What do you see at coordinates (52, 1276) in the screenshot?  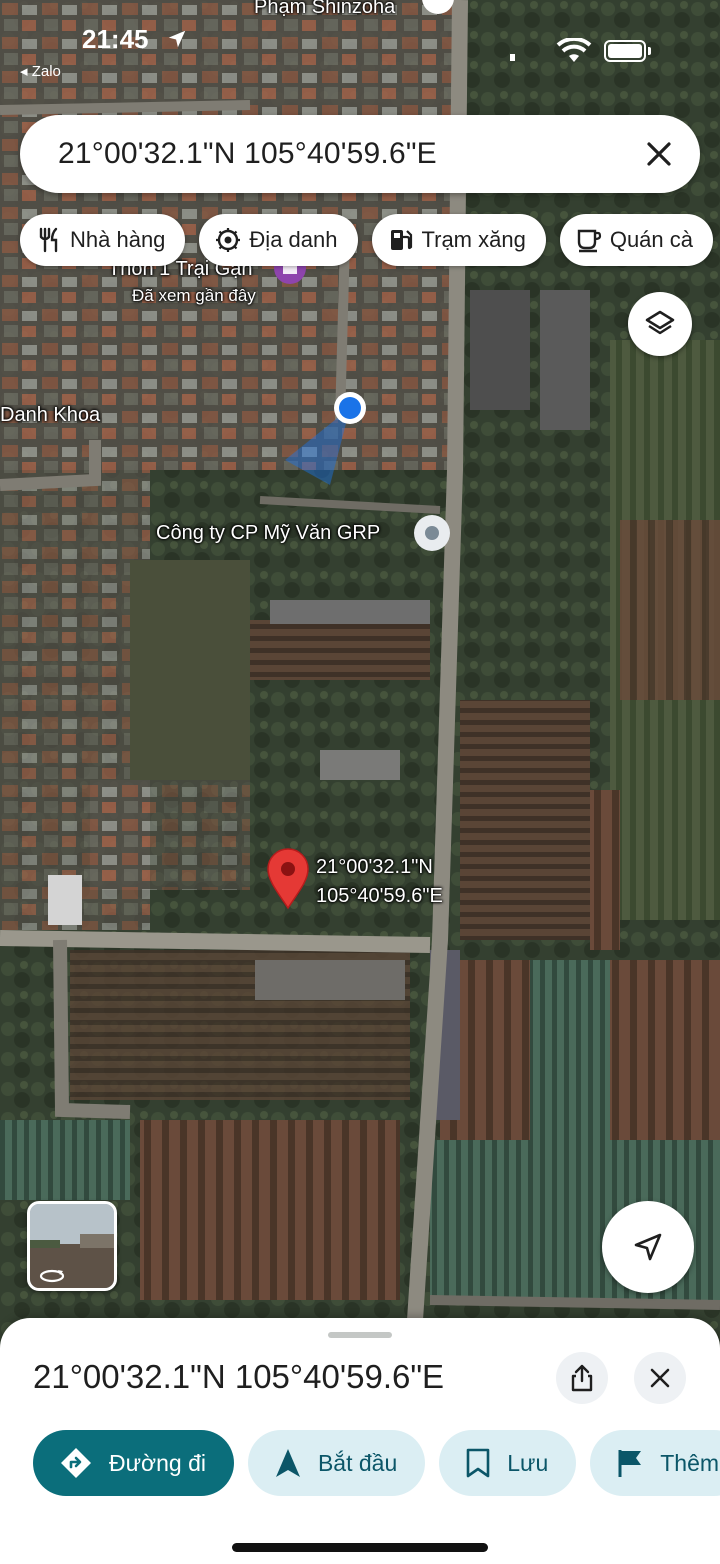 I see `rotate-360-icon` at bounding box center [52, 1276].